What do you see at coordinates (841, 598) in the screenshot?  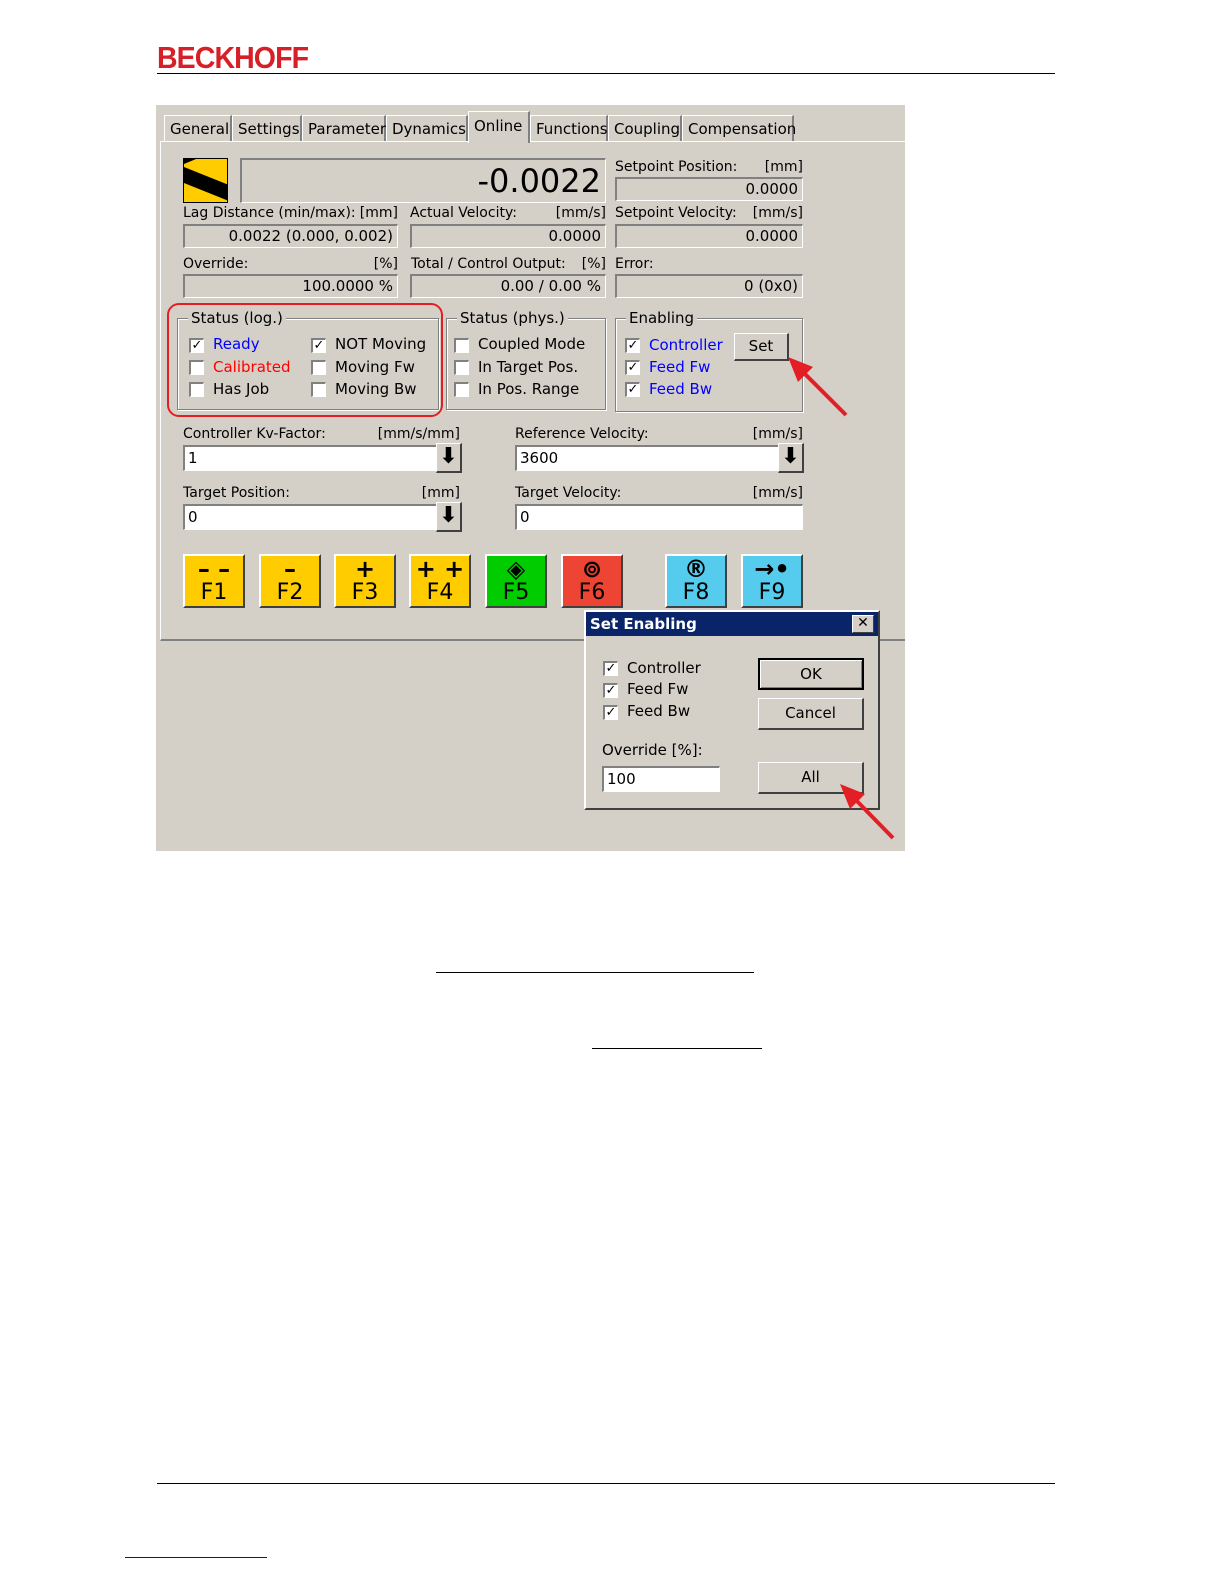 I see `annotation-arrows` at bounding box center [841, 598].